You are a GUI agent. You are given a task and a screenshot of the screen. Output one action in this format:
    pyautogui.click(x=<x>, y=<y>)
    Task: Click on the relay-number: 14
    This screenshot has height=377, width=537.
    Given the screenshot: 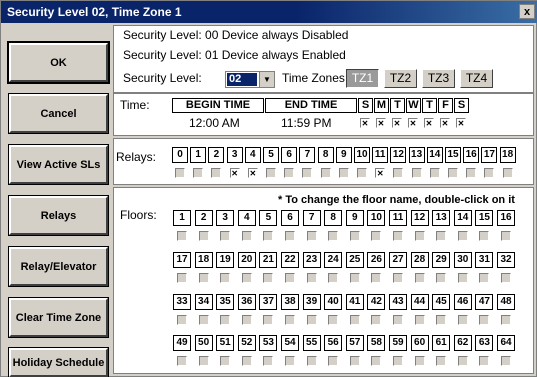 What is the action you would take?
    pyautogui.click(x=434, y=155)
    